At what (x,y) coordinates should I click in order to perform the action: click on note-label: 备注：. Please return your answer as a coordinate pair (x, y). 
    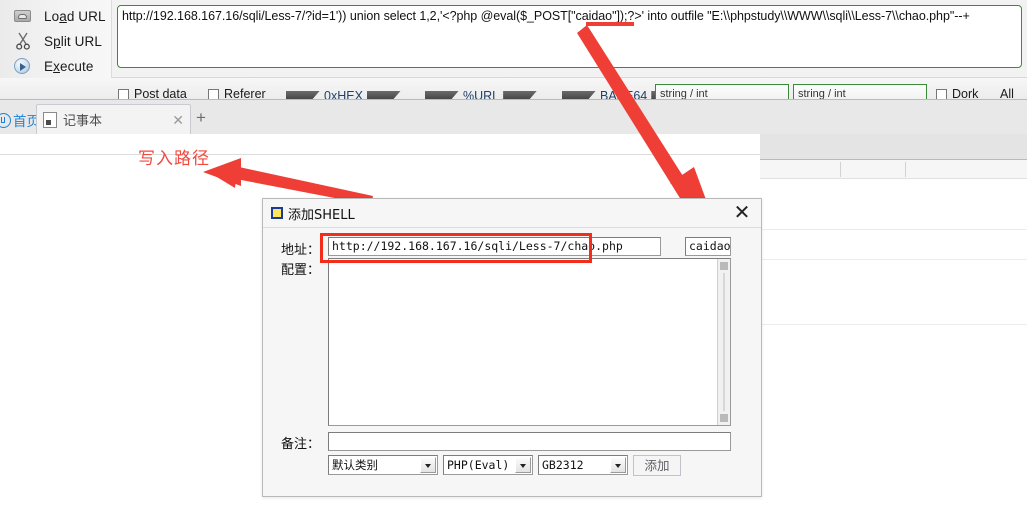
    Looking at the image, I should click on (301, 444).